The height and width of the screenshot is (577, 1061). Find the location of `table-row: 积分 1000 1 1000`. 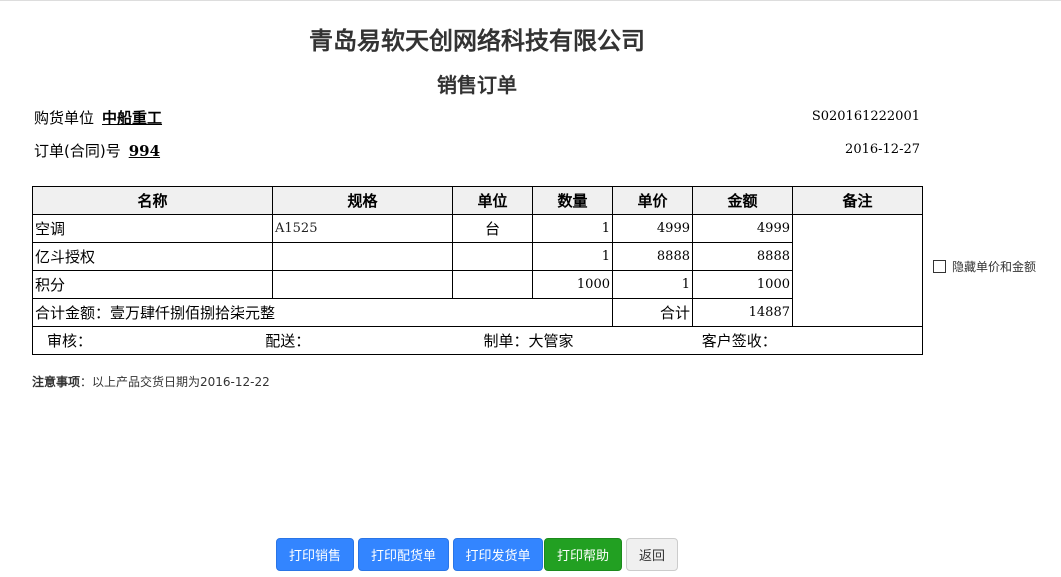

table-row: 积分 1000 1 1000 is located at coordinates (477, 284).